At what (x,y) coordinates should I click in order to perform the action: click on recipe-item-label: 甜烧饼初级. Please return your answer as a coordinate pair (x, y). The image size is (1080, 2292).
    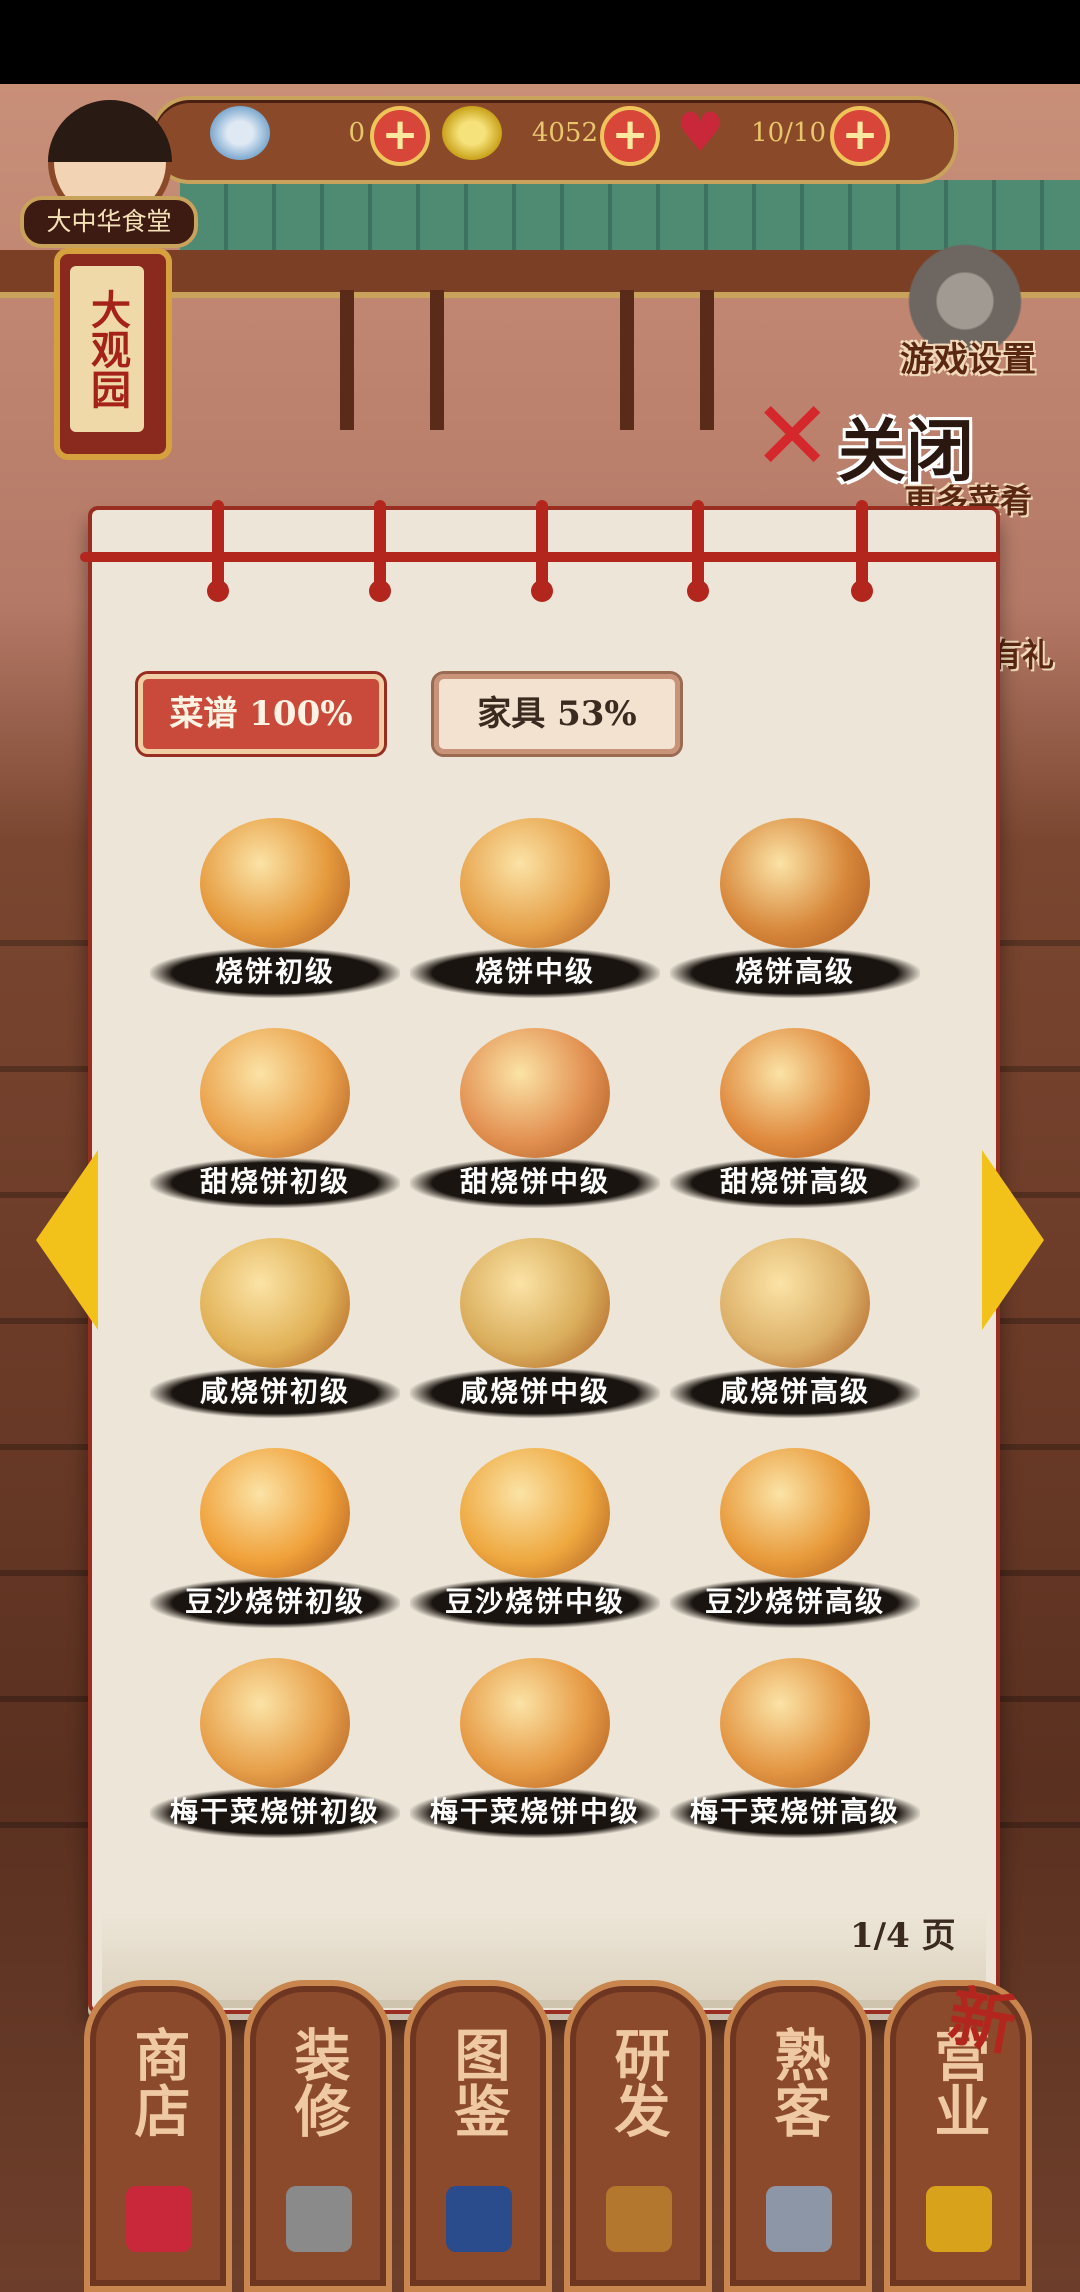
    Looking at the image, I should click on (274, 1181).